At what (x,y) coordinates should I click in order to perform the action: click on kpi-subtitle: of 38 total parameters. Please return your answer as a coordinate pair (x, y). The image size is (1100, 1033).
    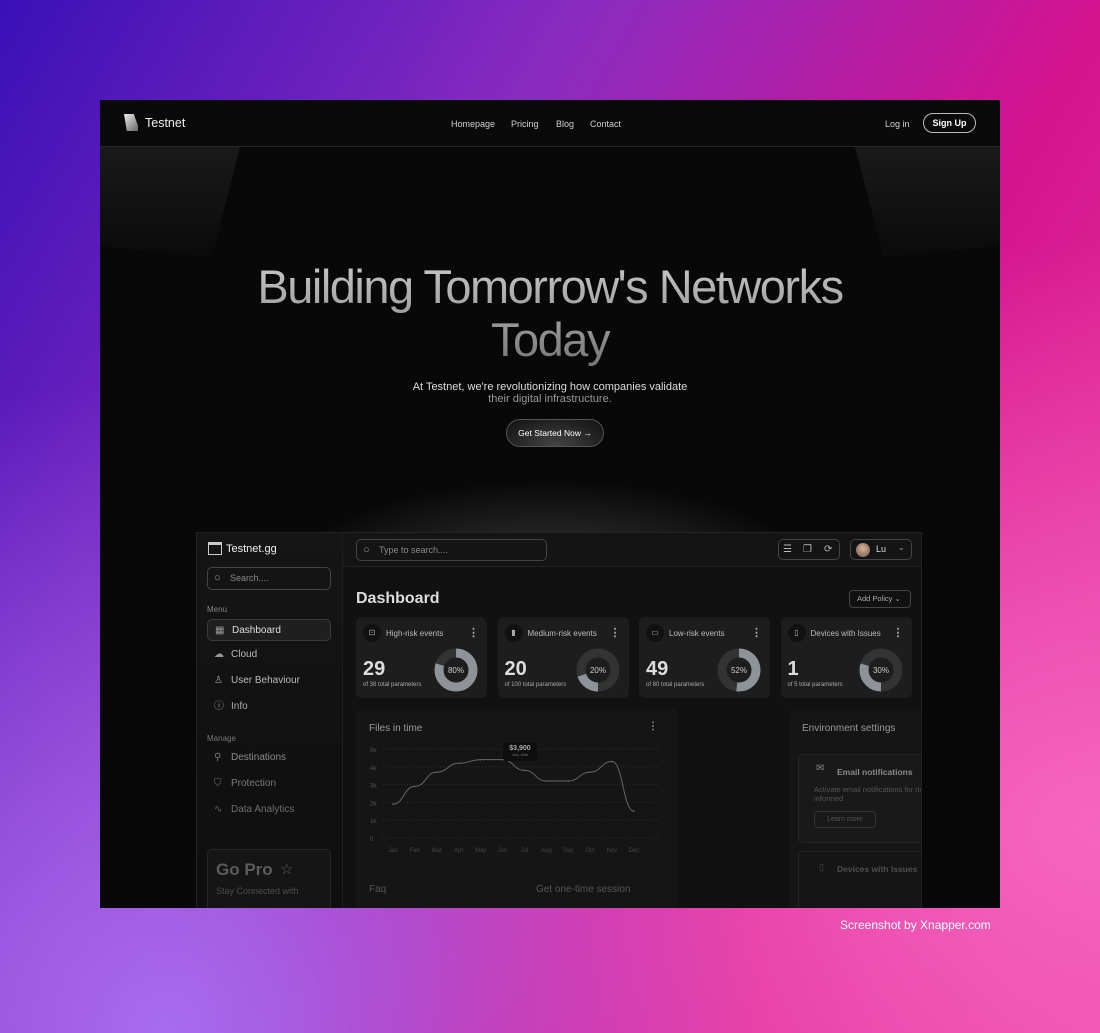
    Looking at the image, I should click on (392, 685).